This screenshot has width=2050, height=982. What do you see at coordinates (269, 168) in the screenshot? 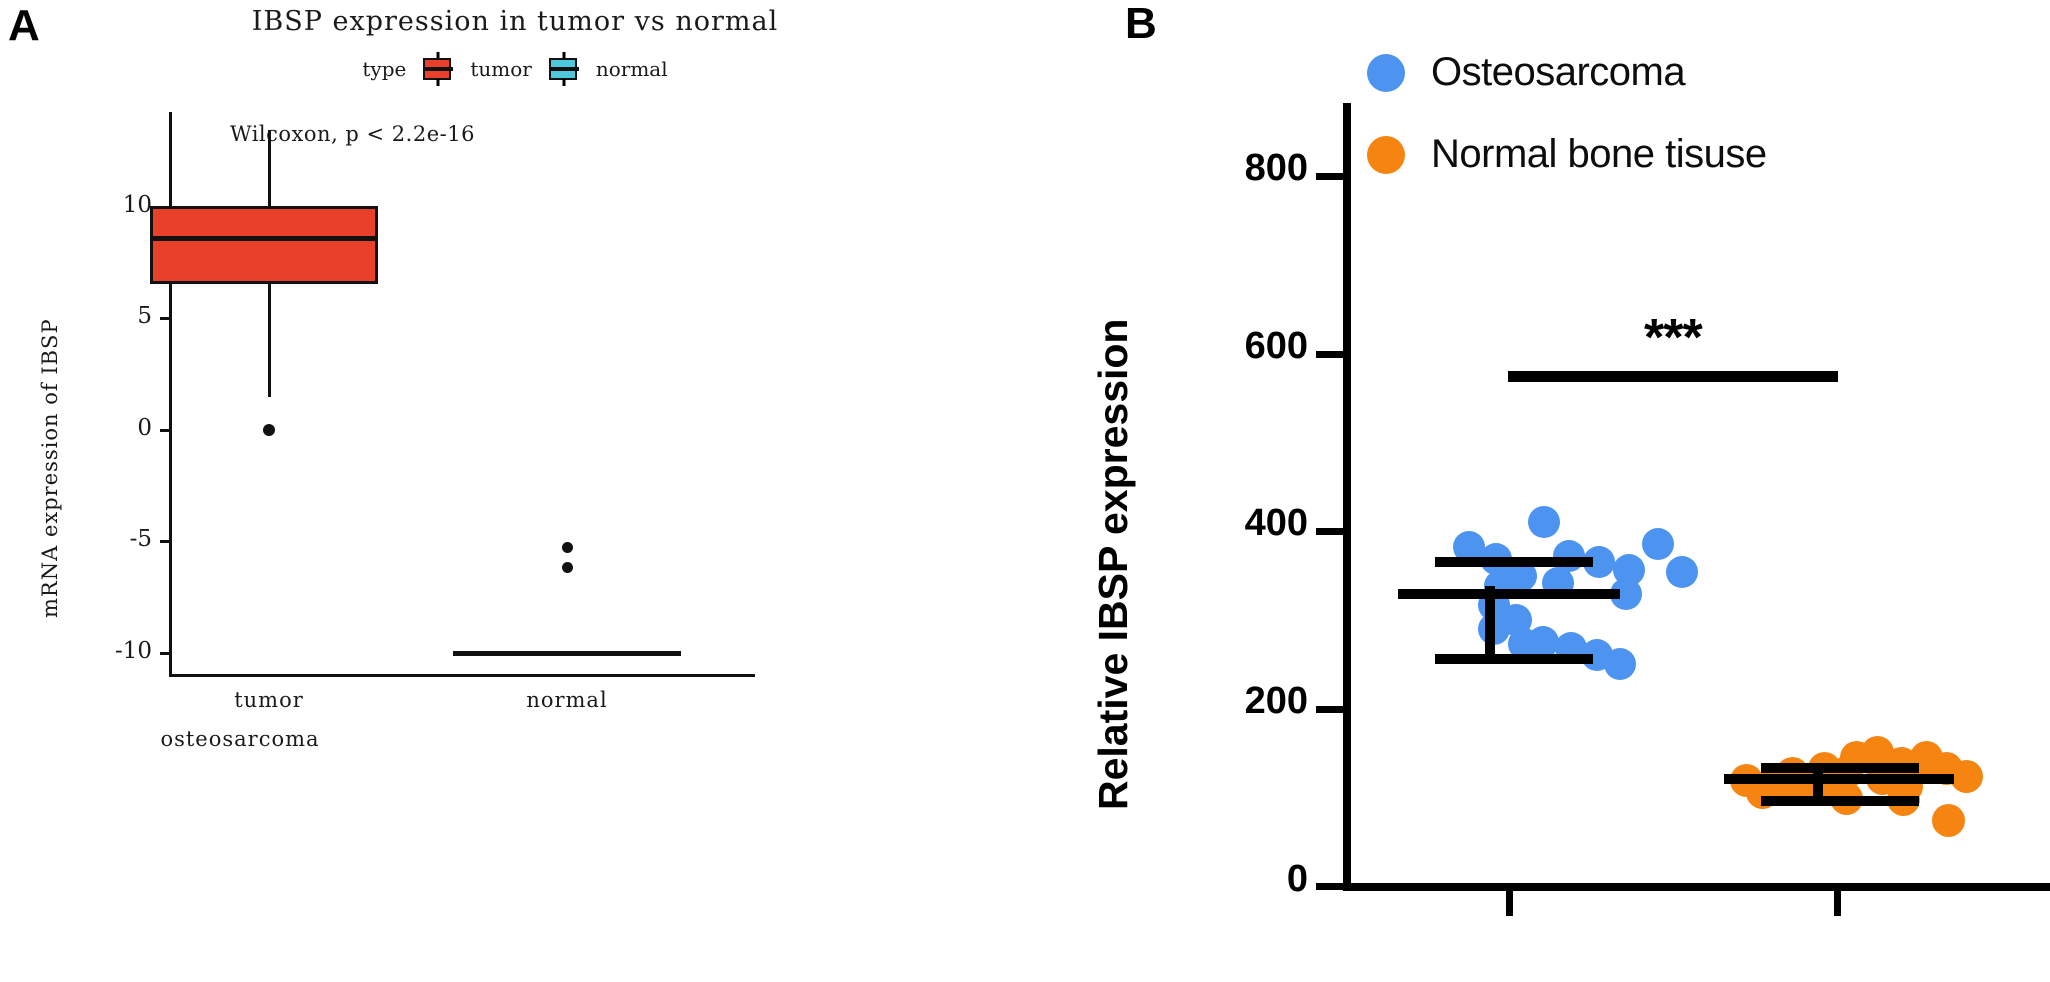
I see `tumor-whisker-upper` at bounding box center [269, 168].